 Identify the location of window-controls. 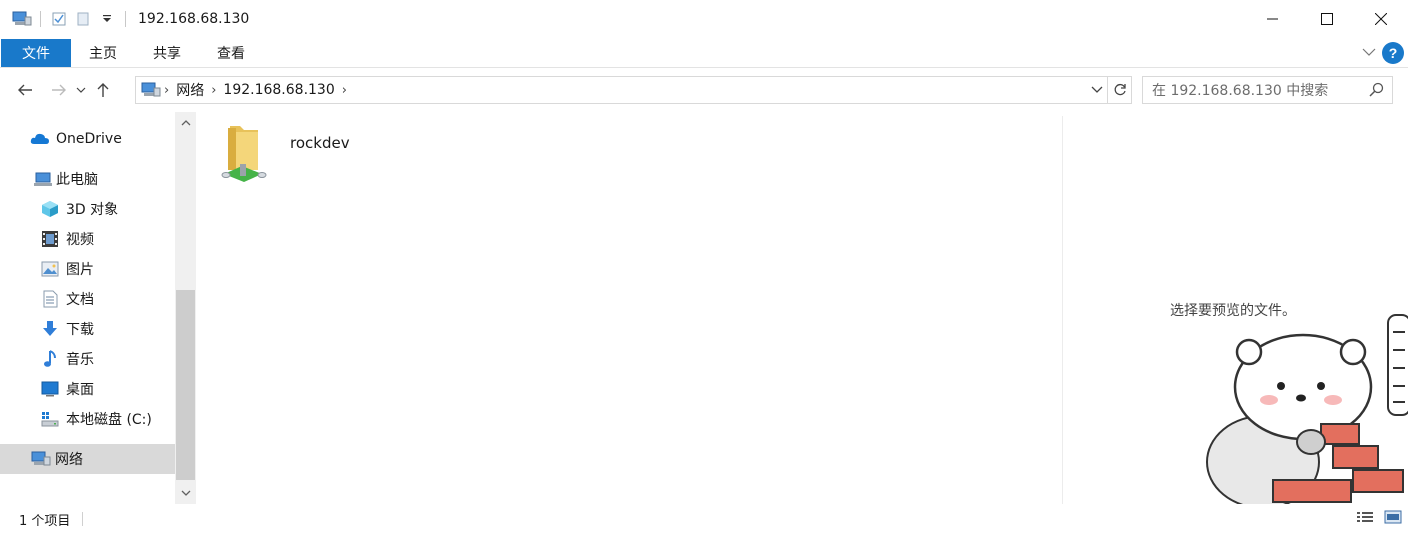
(1327, 19).